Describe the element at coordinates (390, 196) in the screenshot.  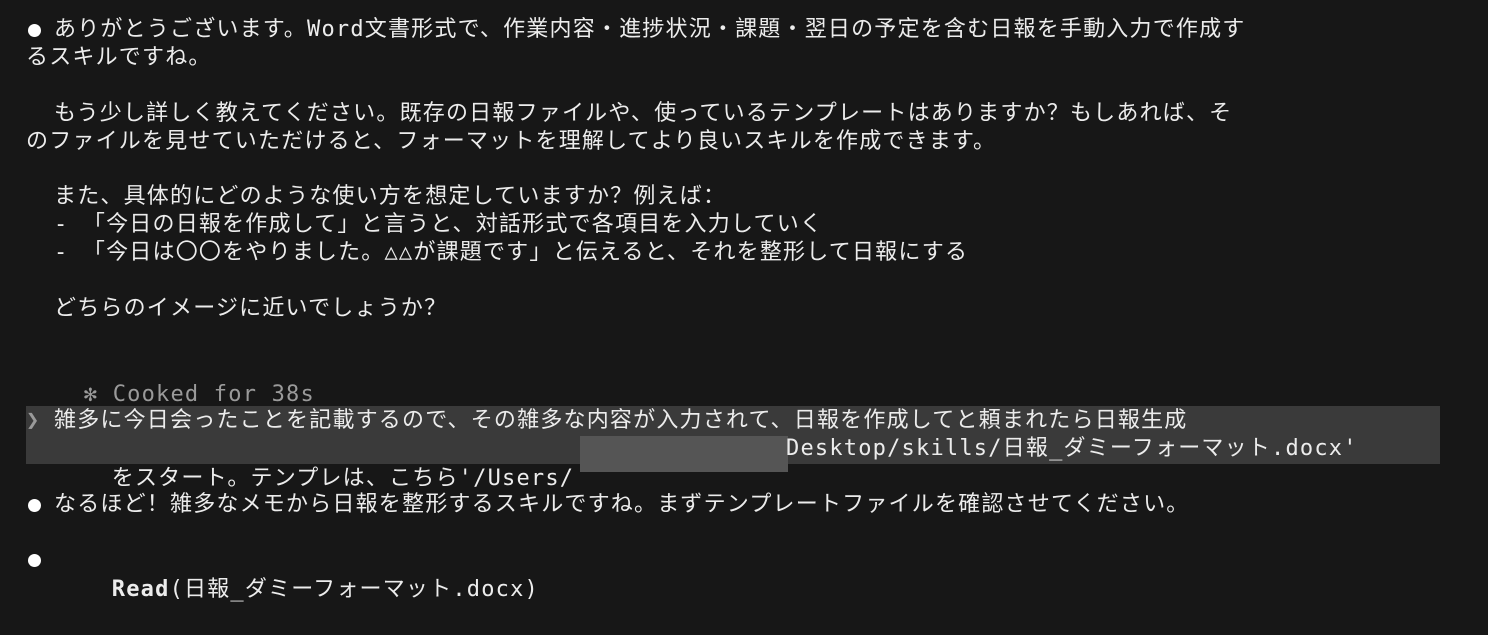
I see `assistant-text-line: また、具体的にどのような使い方を想定していますか？例えば：` at that location.